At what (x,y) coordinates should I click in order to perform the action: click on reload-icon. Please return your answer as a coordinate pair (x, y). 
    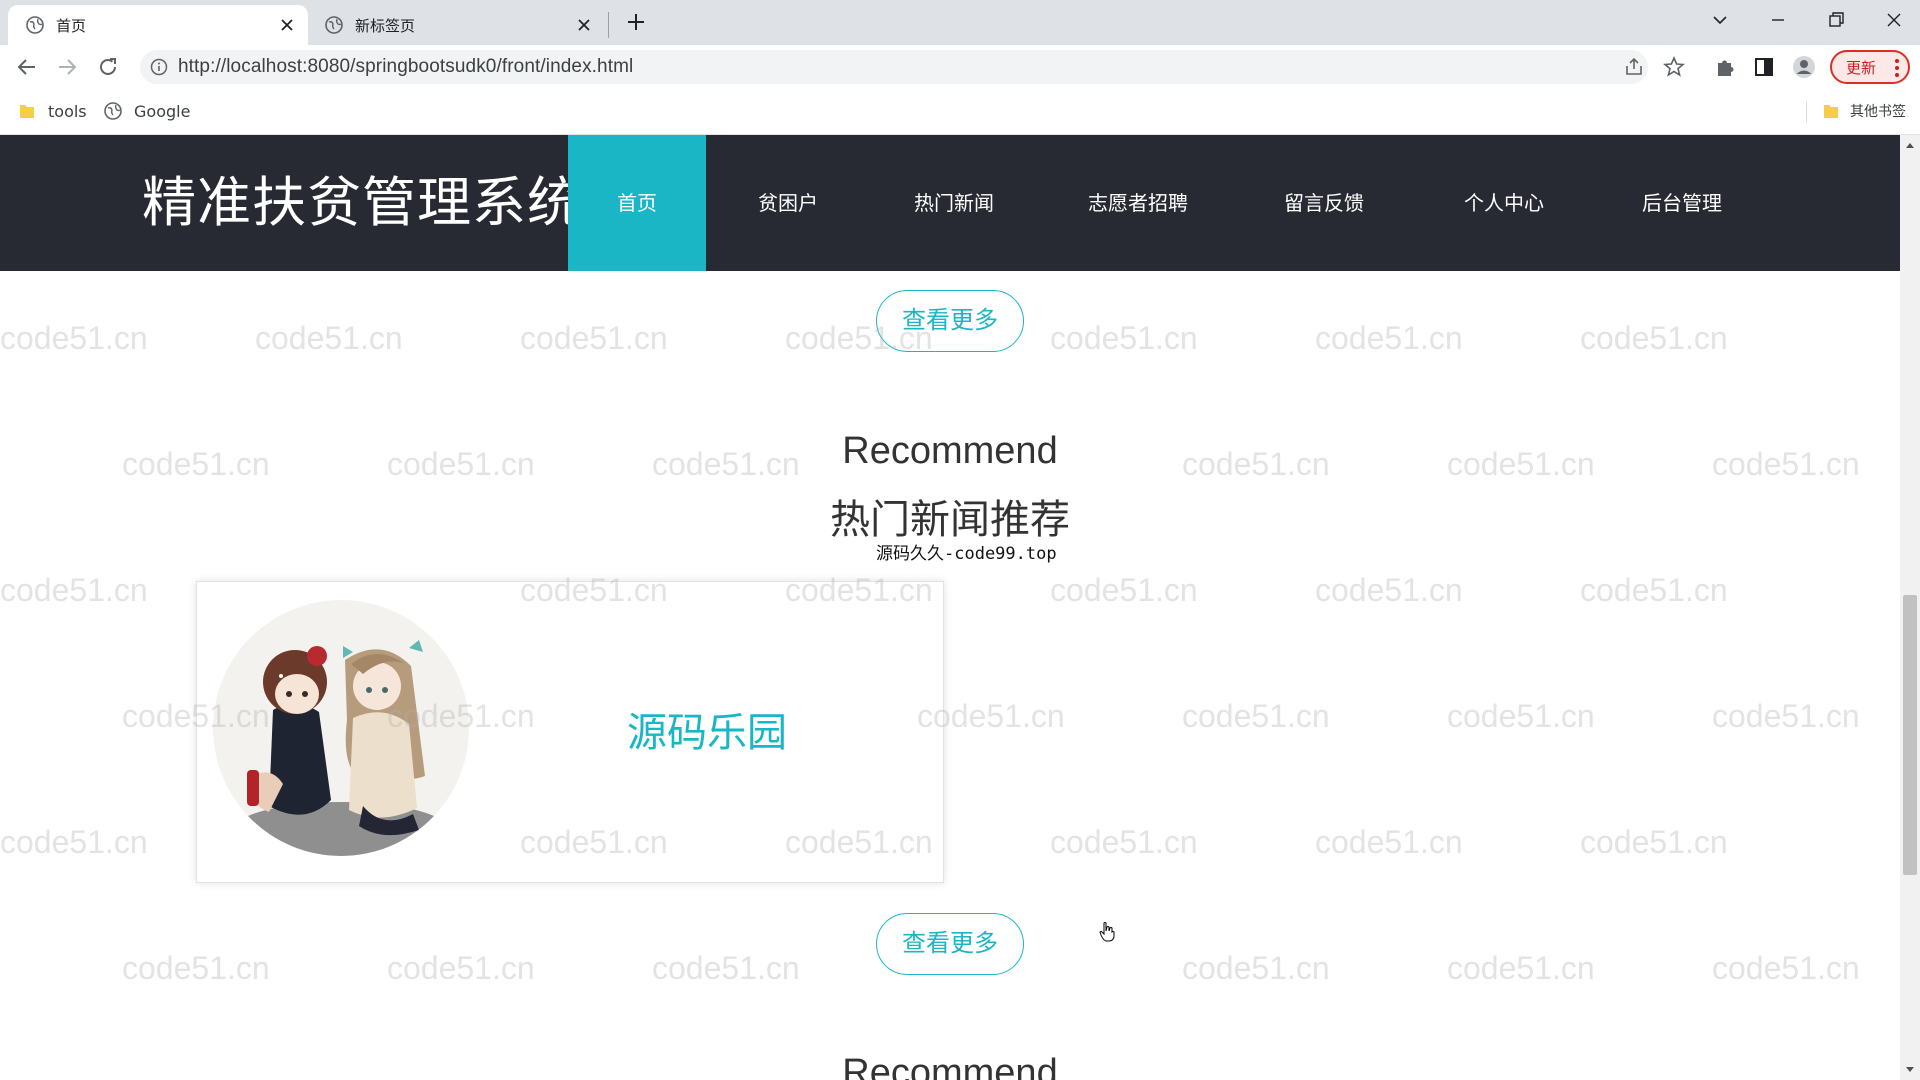
    Looking at the image, I should click on (108, 67).